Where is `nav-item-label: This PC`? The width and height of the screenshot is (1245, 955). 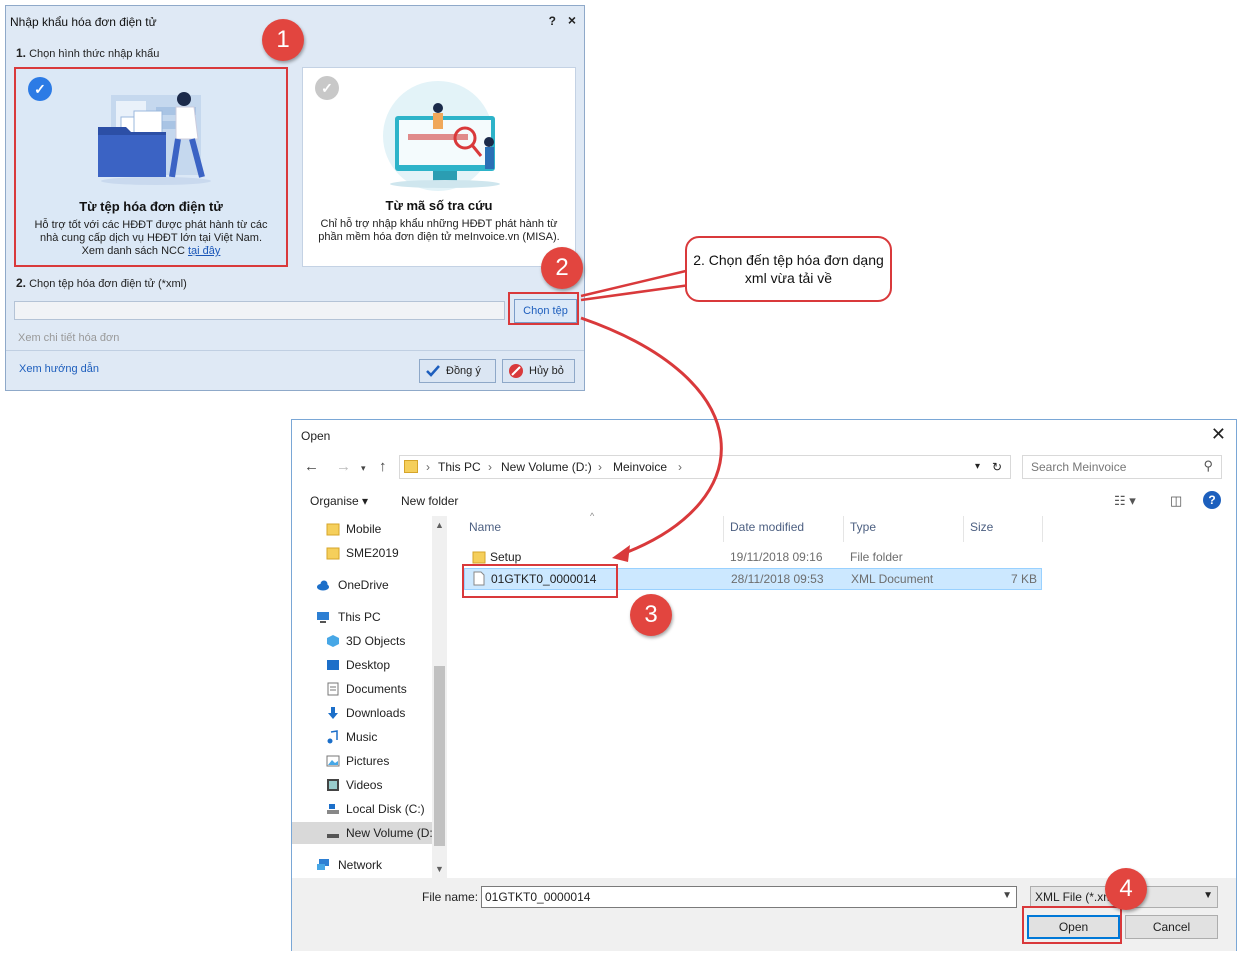 nav-item-label: This PC is located at coordinates (359, 617).